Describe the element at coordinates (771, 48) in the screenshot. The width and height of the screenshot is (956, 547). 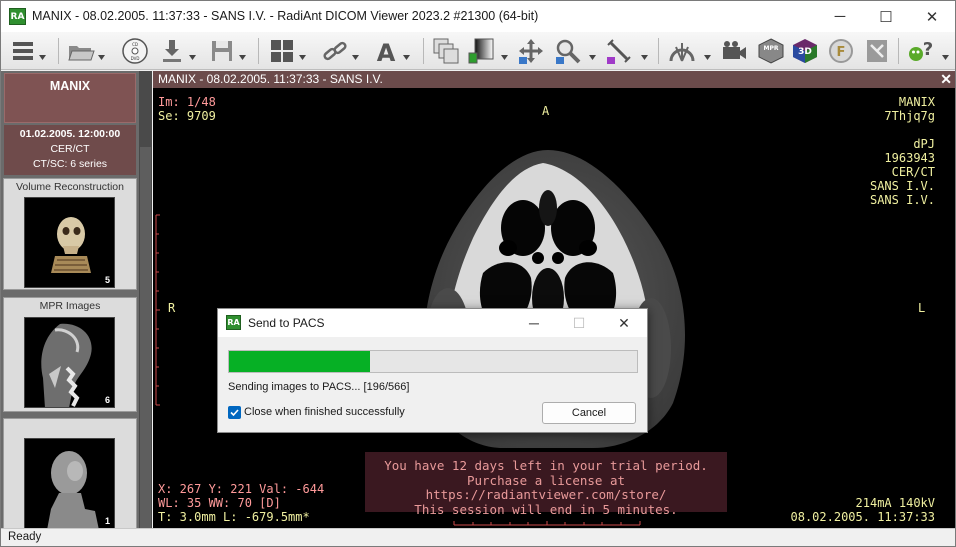
I see `svg-text: MPR` at that location.